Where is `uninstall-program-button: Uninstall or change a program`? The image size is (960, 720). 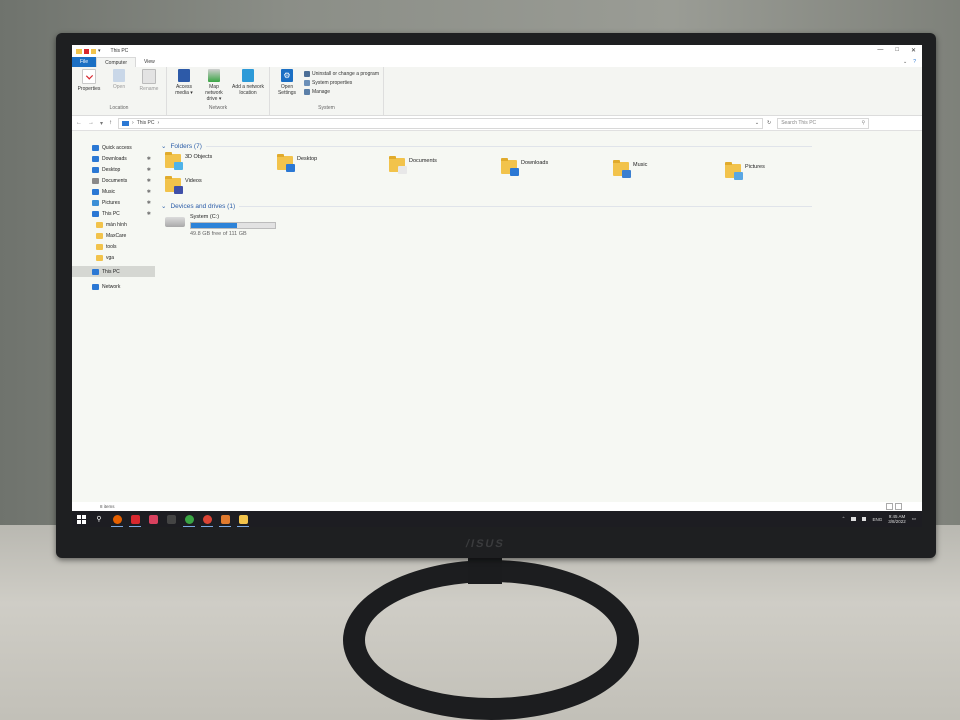 uninstall-program-button: Uninstall or change a program is located at coordinates (341, 73).